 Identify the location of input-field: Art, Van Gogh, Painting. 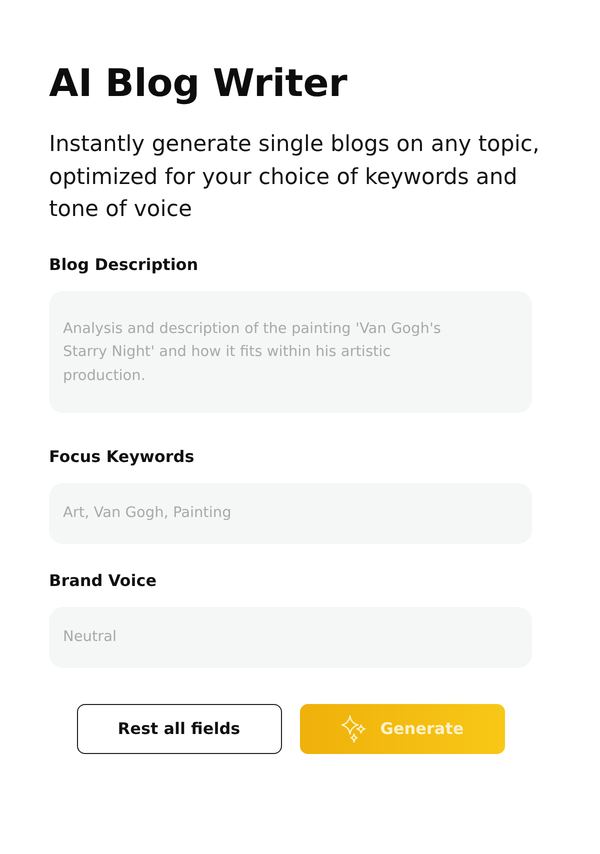
(290, 513).